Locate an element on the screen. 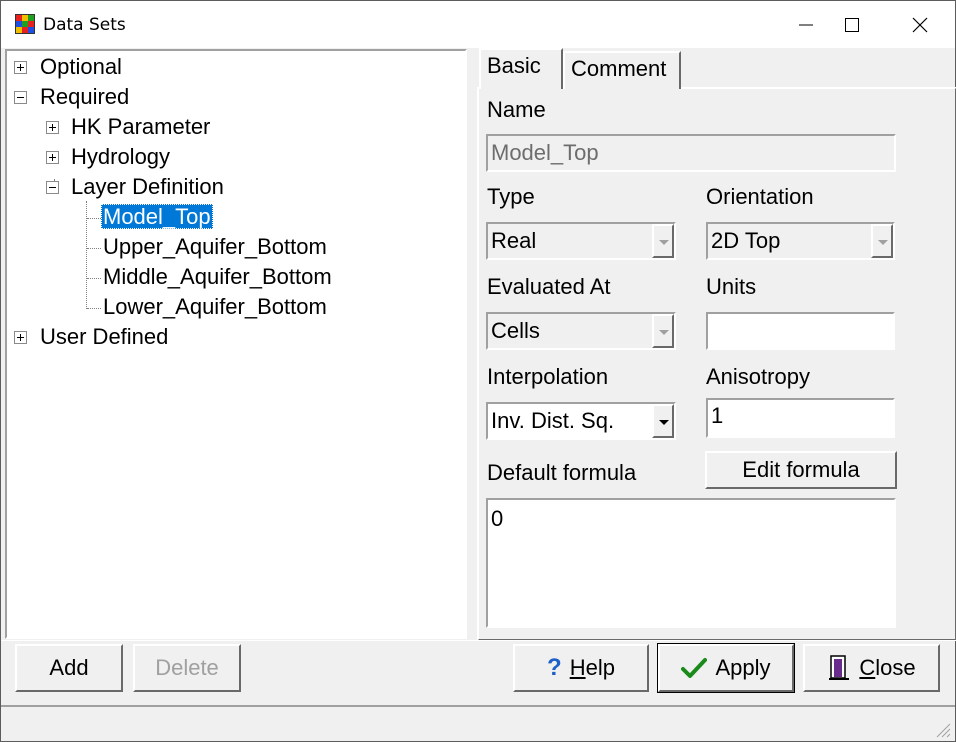  tree-item-lower-aquifer-bottom: Lower_Aquifer_Bottom is located at coordinates (215, 307).